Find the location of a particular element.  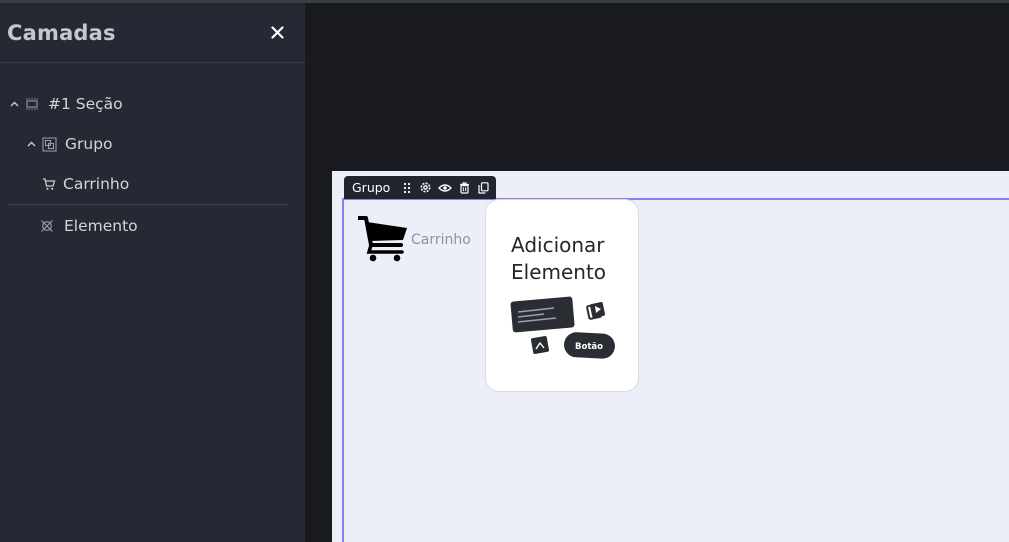

drag-handle-button is located at coordinates (406, 188).